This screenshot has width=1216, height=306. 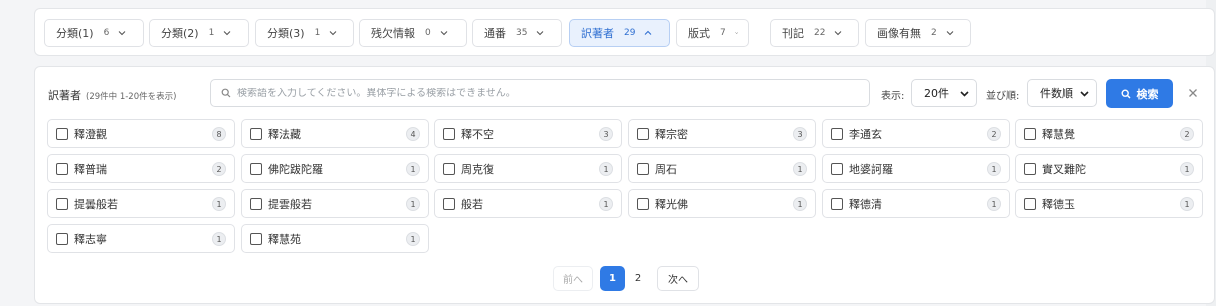 What do you see at coordinates (90, 134) in the screenshot?
I see `author-name: 釋澄觀` at bounding box center [90, 134].